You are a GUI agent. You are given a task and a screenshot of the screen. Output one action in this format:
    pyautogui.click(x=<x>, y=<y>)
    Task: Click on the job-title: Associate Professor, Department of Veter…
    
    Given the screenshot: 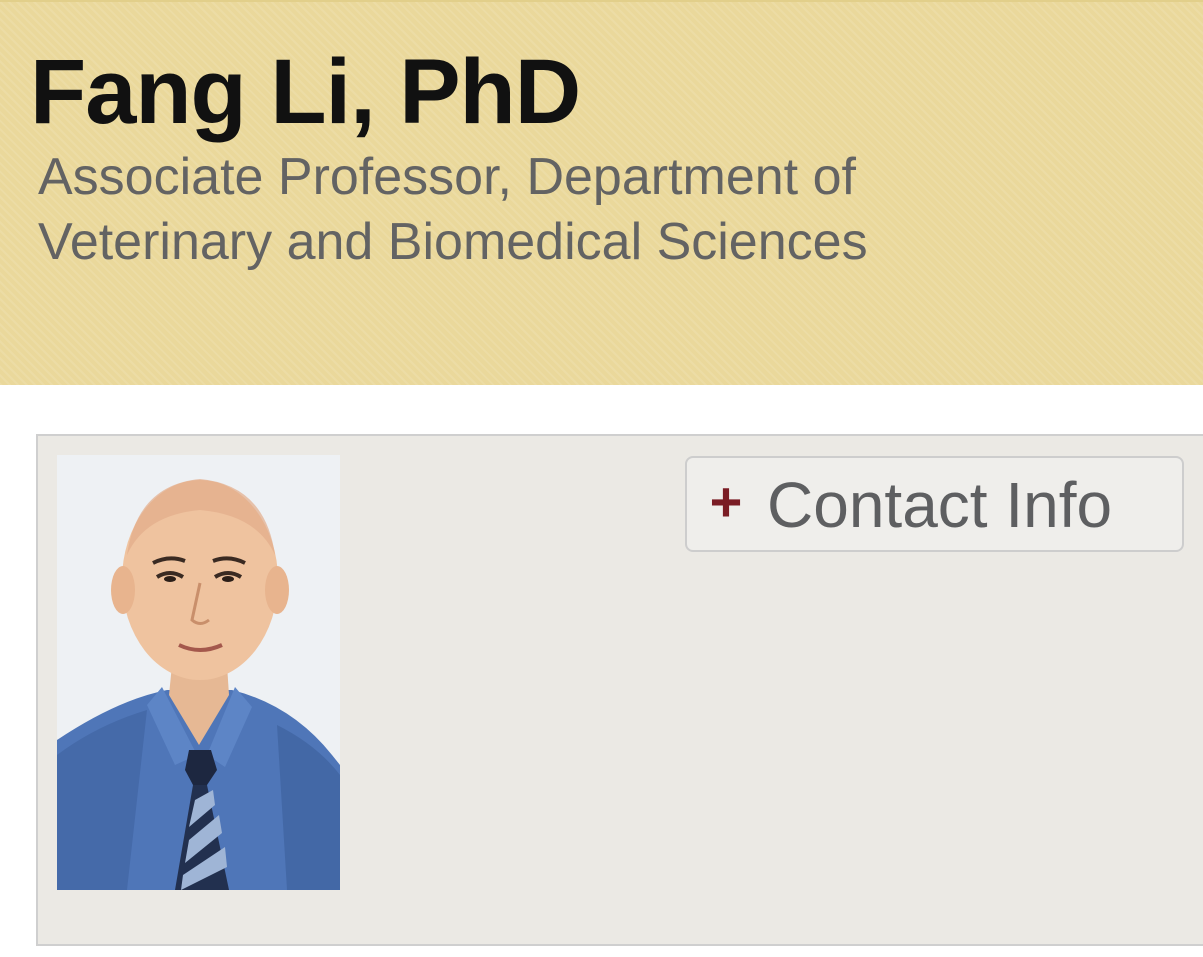 What is the action you would take?
    pyautogui.click(x=453, y=209)
    